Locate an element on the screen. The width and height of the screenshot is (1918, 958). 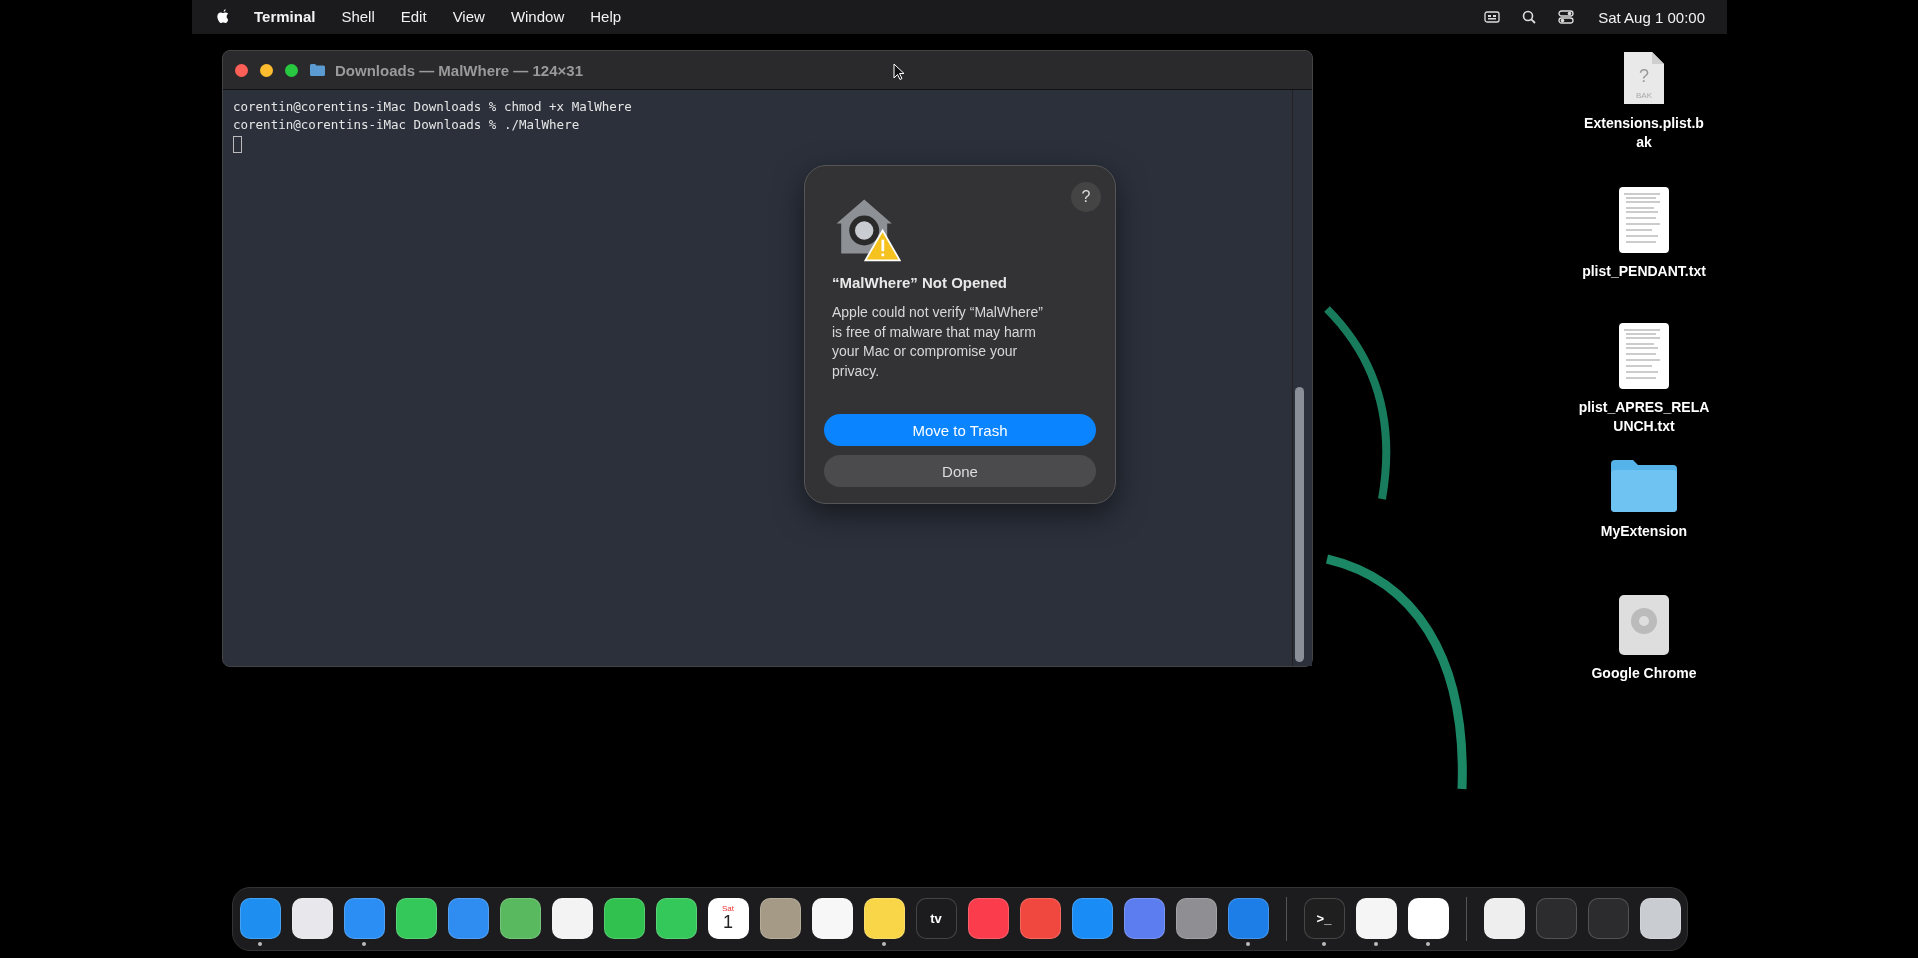
zoom-button is located at coordinates (291, 70).